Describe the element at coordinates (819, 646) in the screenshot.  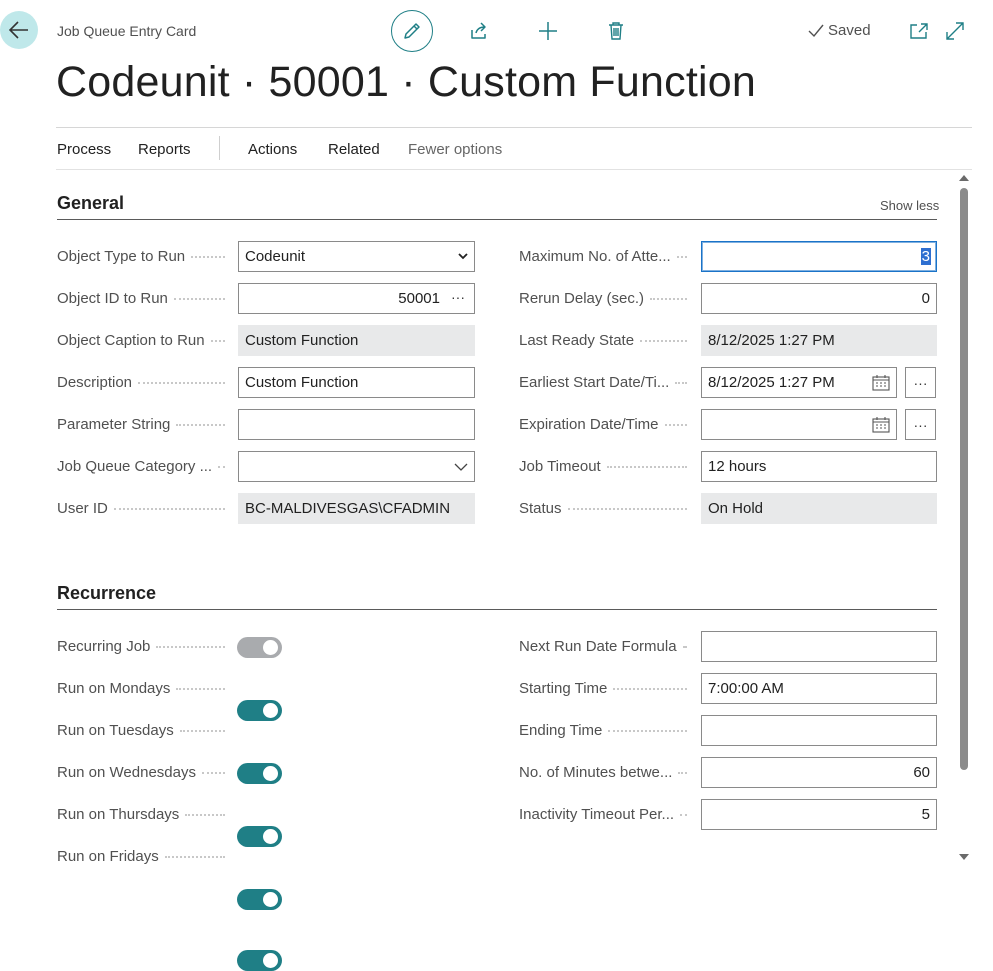
I see `next-run-formula-field` at that location.